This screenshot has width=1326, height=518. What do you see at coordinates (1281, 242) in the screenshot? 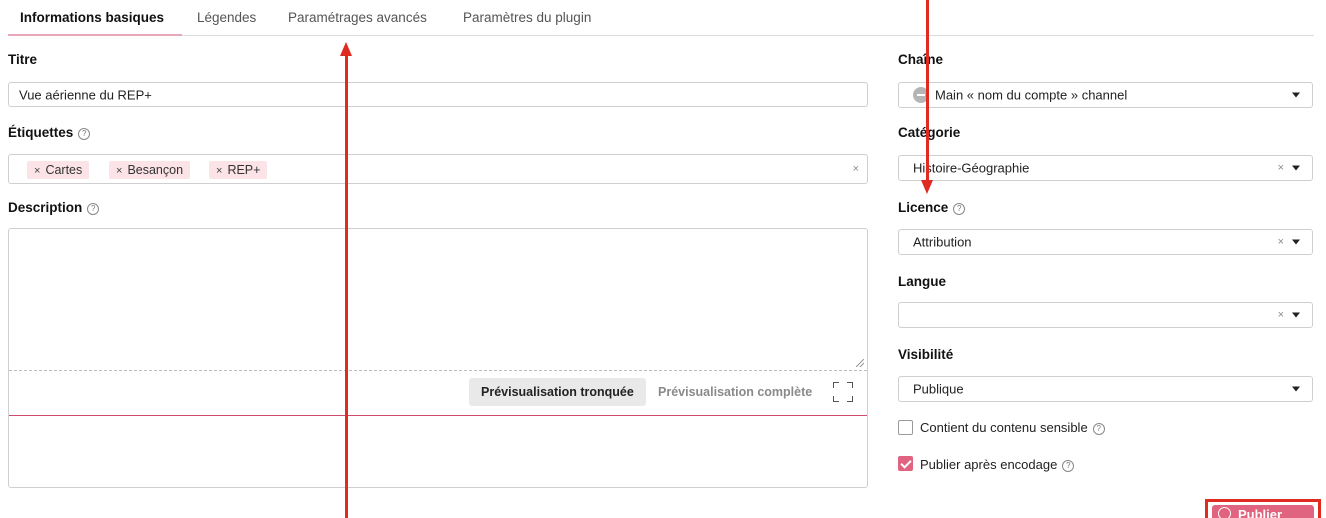
I see `clear-licence-icon: ×` at bounding box center [1281, 242].